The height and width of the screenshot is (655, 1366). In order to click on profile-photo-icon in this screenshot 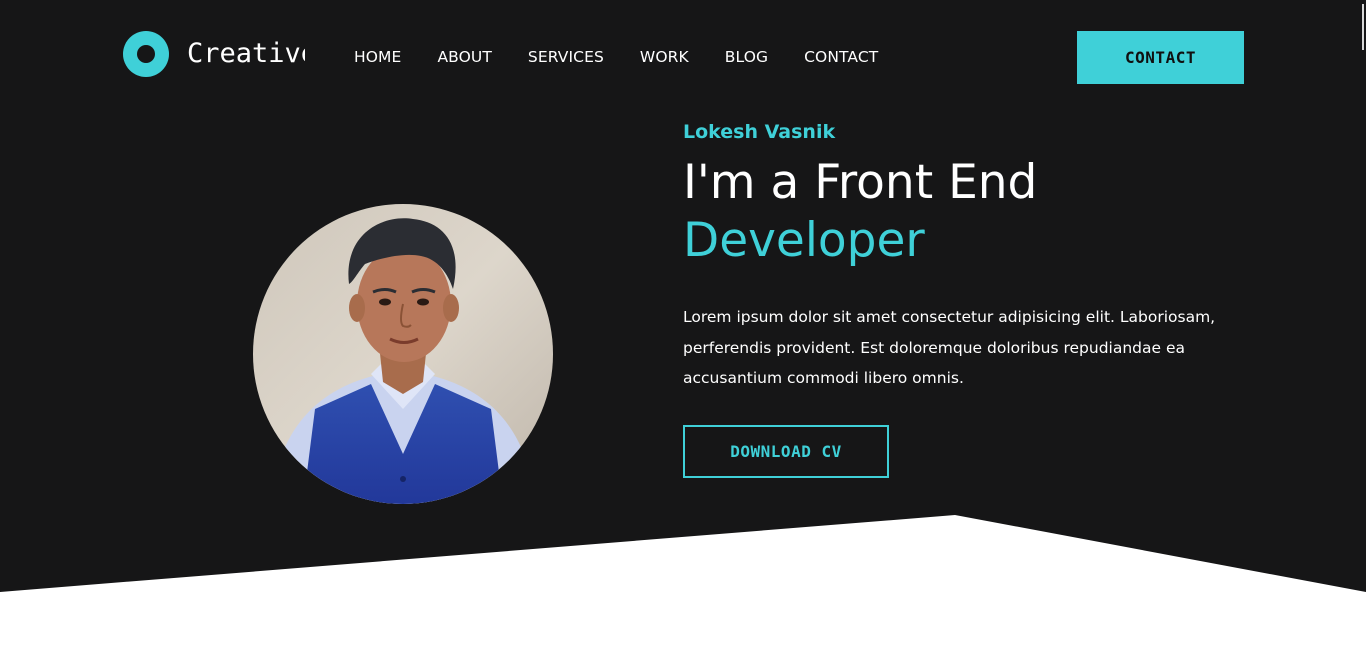, I will do `click(403, 354)`.